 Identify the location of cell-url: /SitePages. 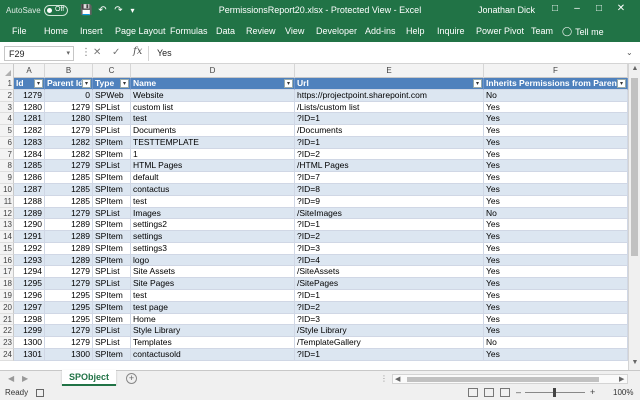
(389, 284).